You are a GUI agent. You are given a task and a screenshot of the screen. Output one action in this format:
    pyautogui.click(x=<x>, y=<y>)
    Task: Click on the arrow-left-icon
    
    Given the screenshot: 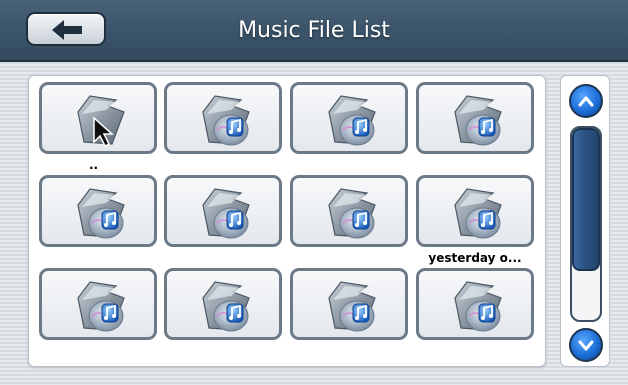 What is the action you would take?
    pyautogui.click(x=67, y=30)
    